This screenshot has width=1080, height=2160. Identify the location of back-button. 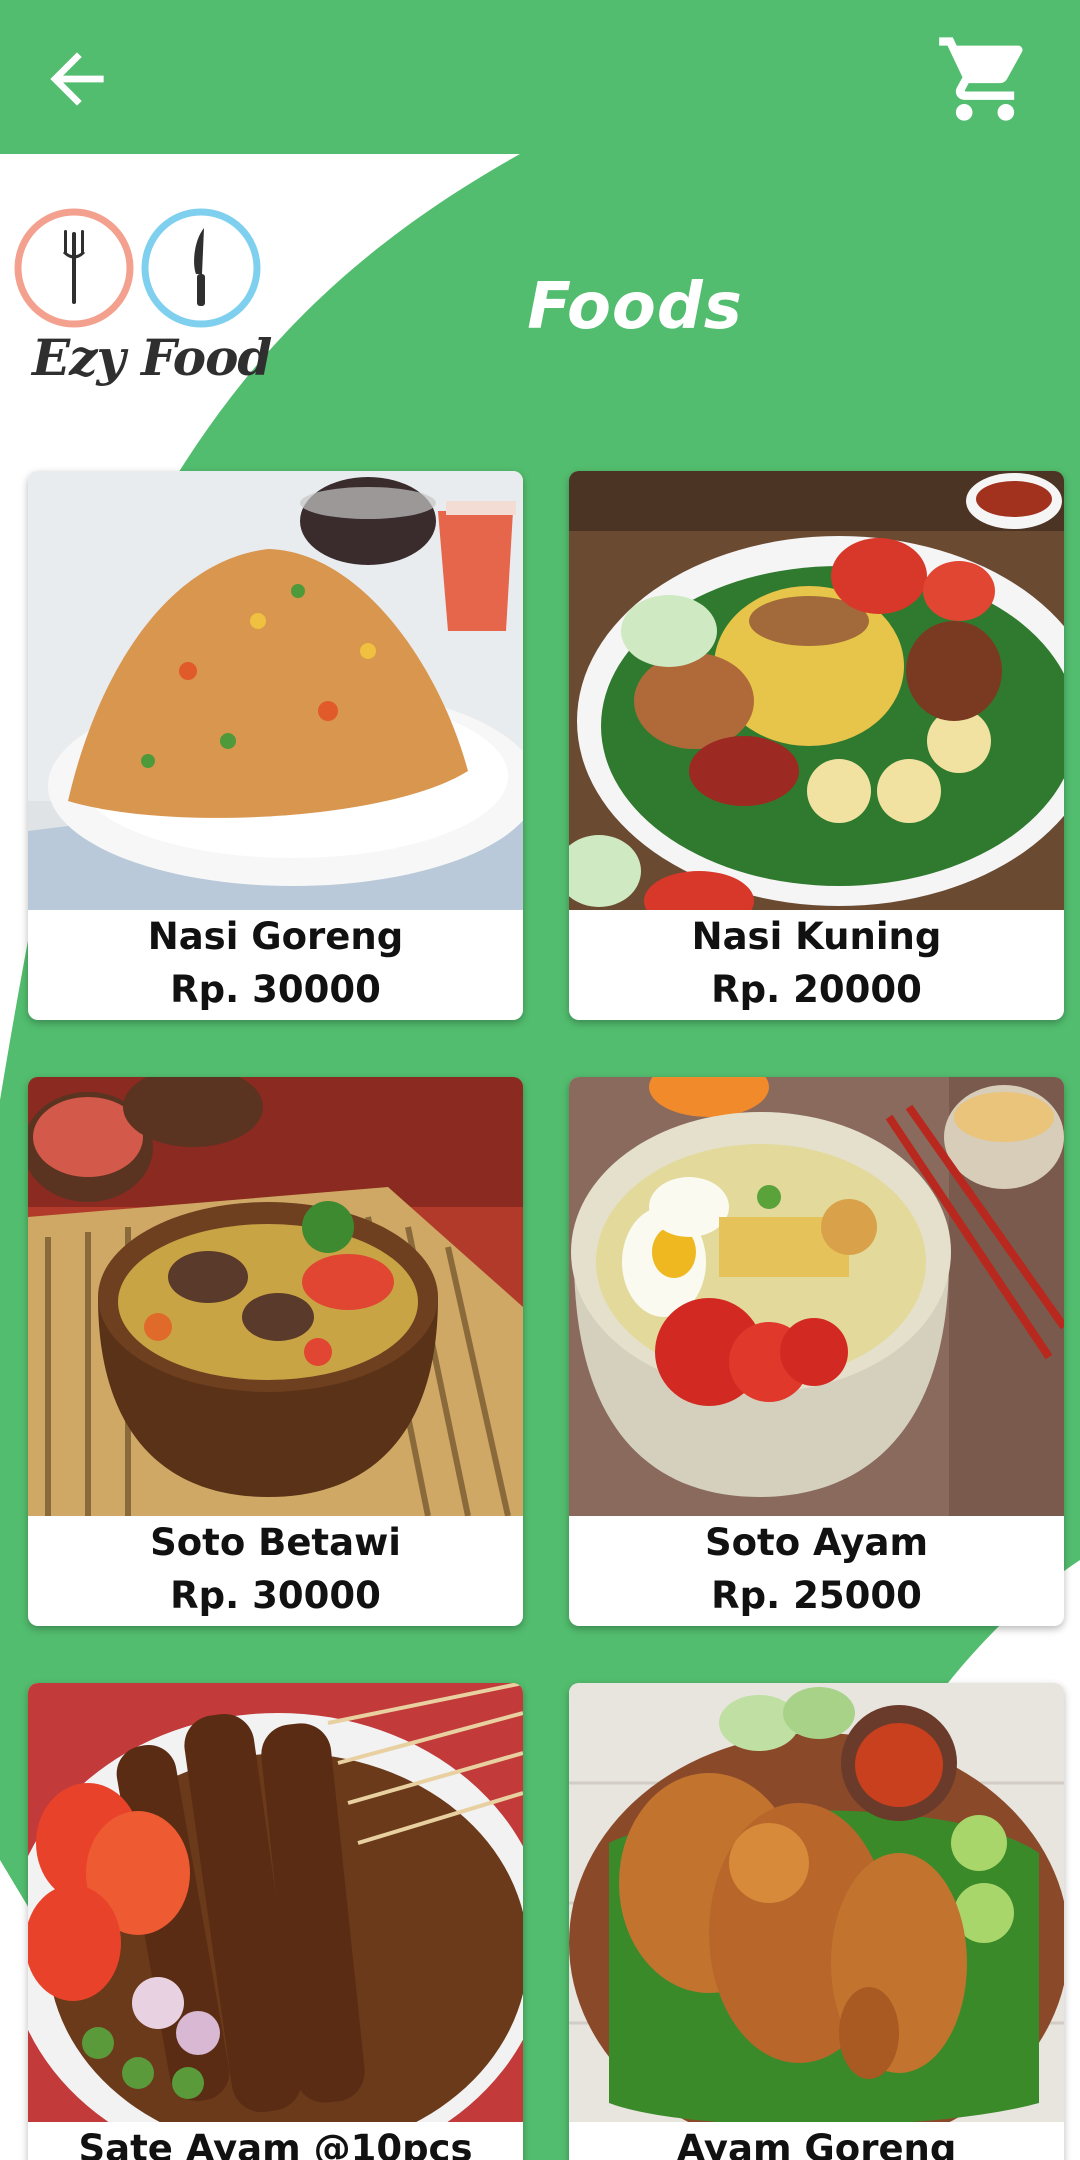
(77, 79).